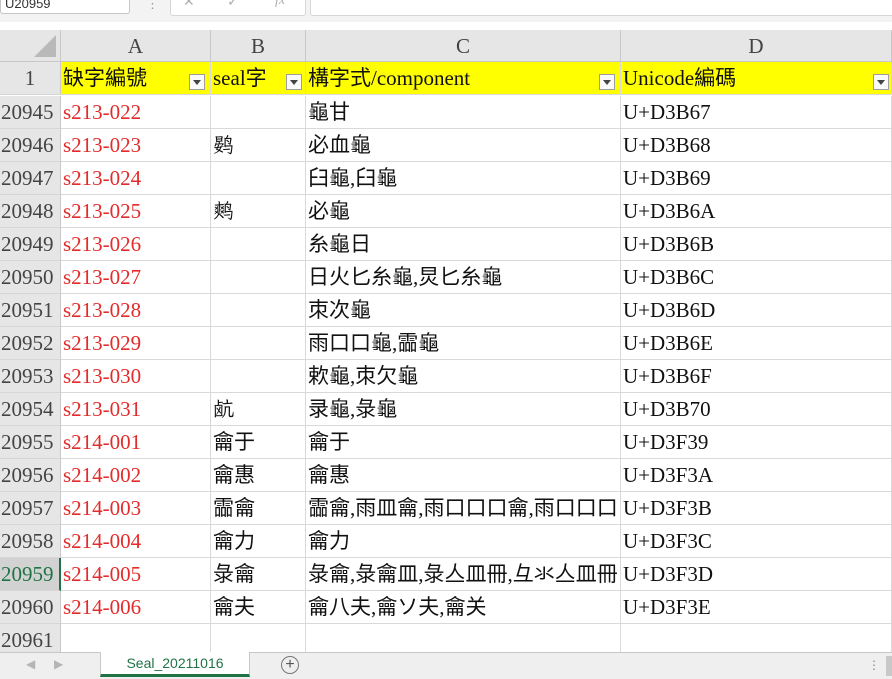 The width and height of the screenshot is (892, 679). I want to click on cell-c: 日火匕糸龜,炅匕糸龜, so click(463, 277).